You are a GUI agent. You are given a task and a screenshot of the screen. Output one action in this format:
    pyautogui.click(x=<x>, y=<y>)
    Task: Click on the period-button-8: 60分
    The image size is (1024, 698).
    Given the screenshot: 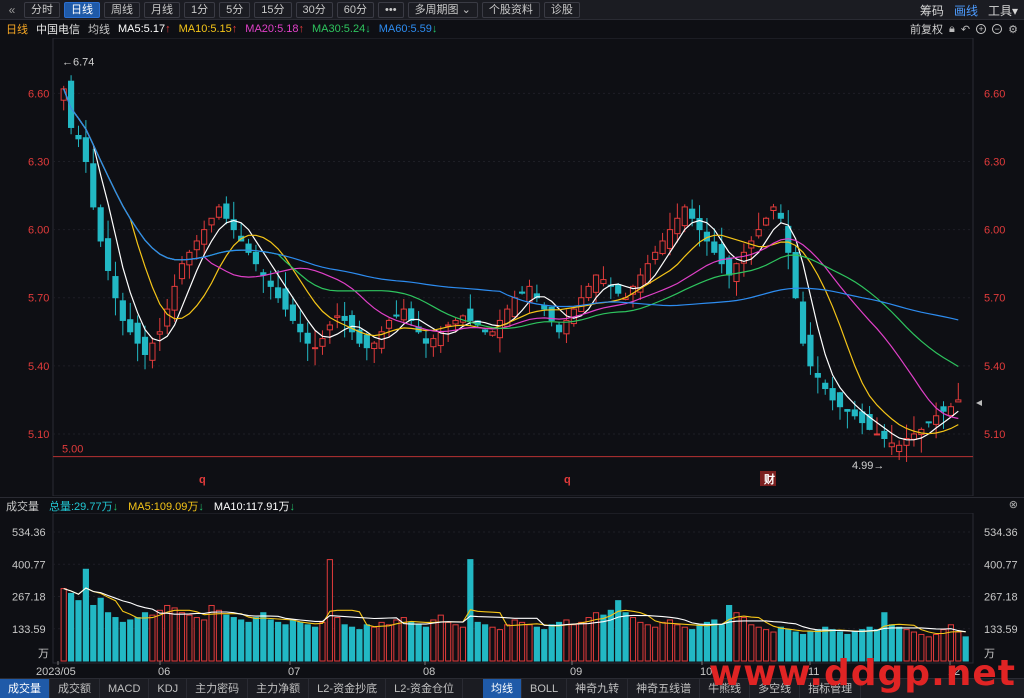 What is the action you would take?
    pyautogui.click(x=355, y=9)
    